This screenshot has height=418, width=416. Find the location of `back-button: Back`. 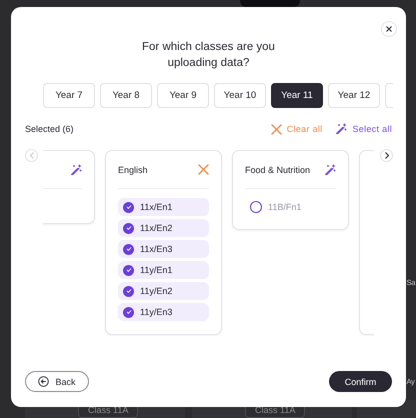

back-button: Back is located at coordinates (57, 381).